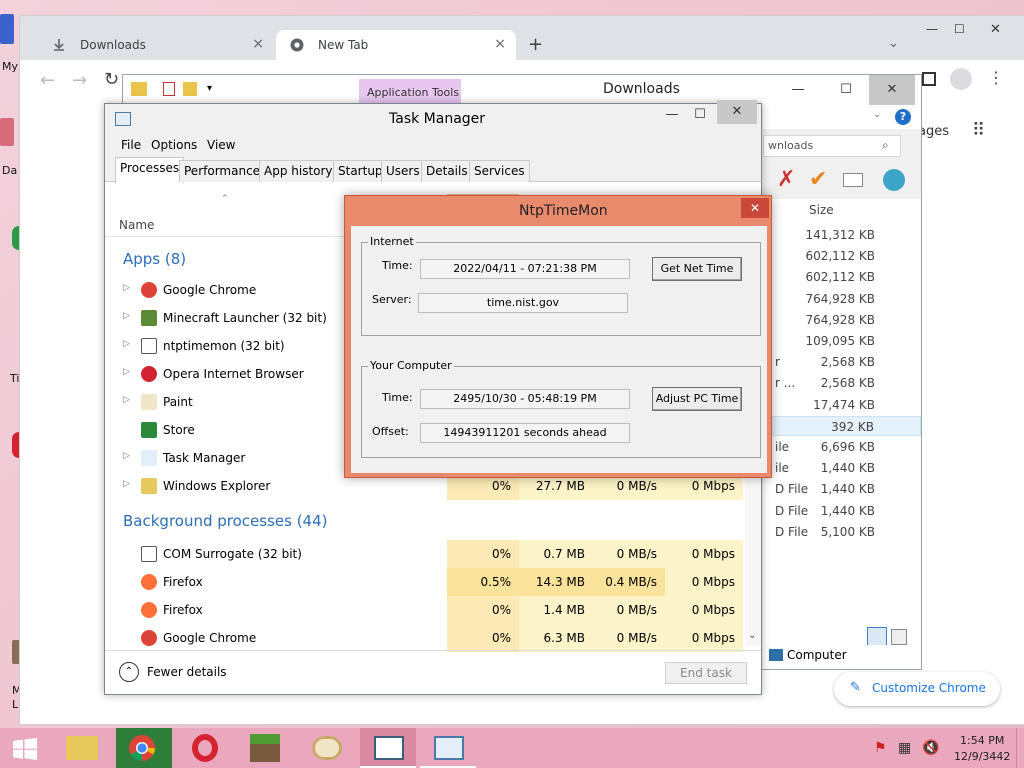  What do you see at coordinates (996, 77) in the screenshot?
I see `chrome-menu-icon: ⋮` at bounding box center [996, 77].